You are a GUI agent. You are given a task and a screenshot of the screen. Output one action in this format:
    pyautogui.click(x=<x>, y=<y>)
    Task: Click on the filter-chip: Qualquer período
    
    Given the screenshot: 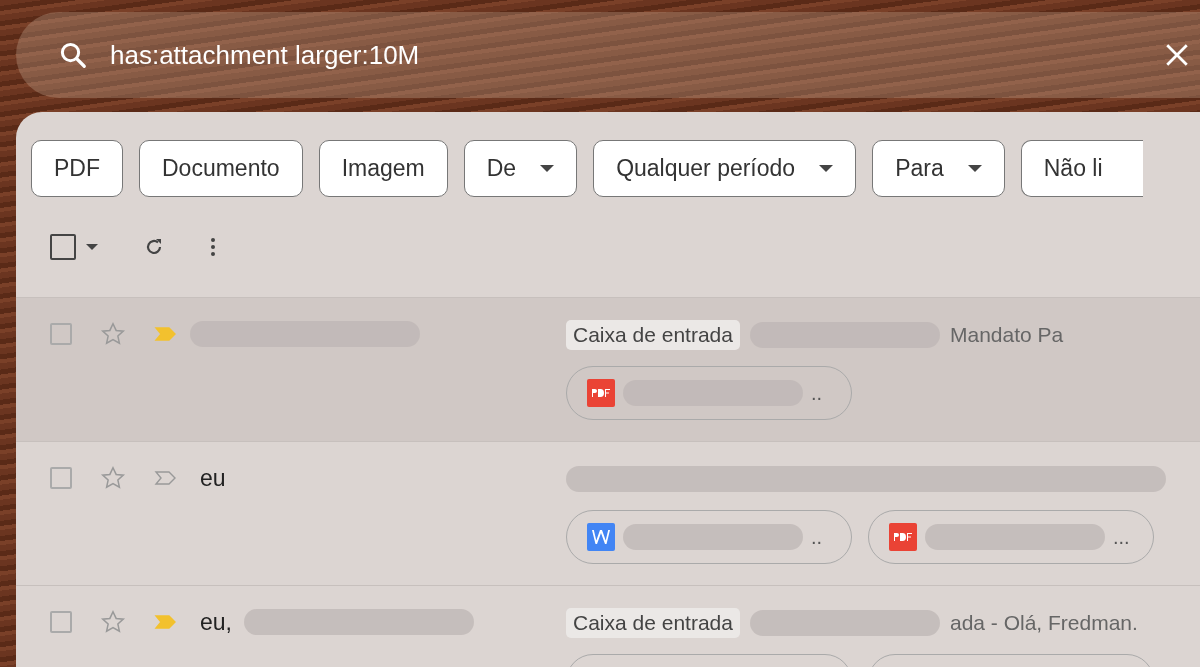 What is the action you would take?
    pyautogui.click(x=725, y=168)
    